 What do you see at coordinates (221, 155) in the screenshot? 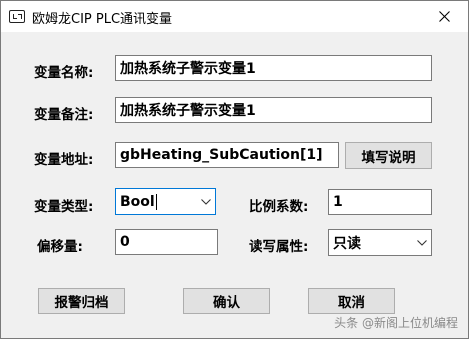
I see `variable-address-value: gbHeating_SubCaution[1]` at bounding box center [221, 155].